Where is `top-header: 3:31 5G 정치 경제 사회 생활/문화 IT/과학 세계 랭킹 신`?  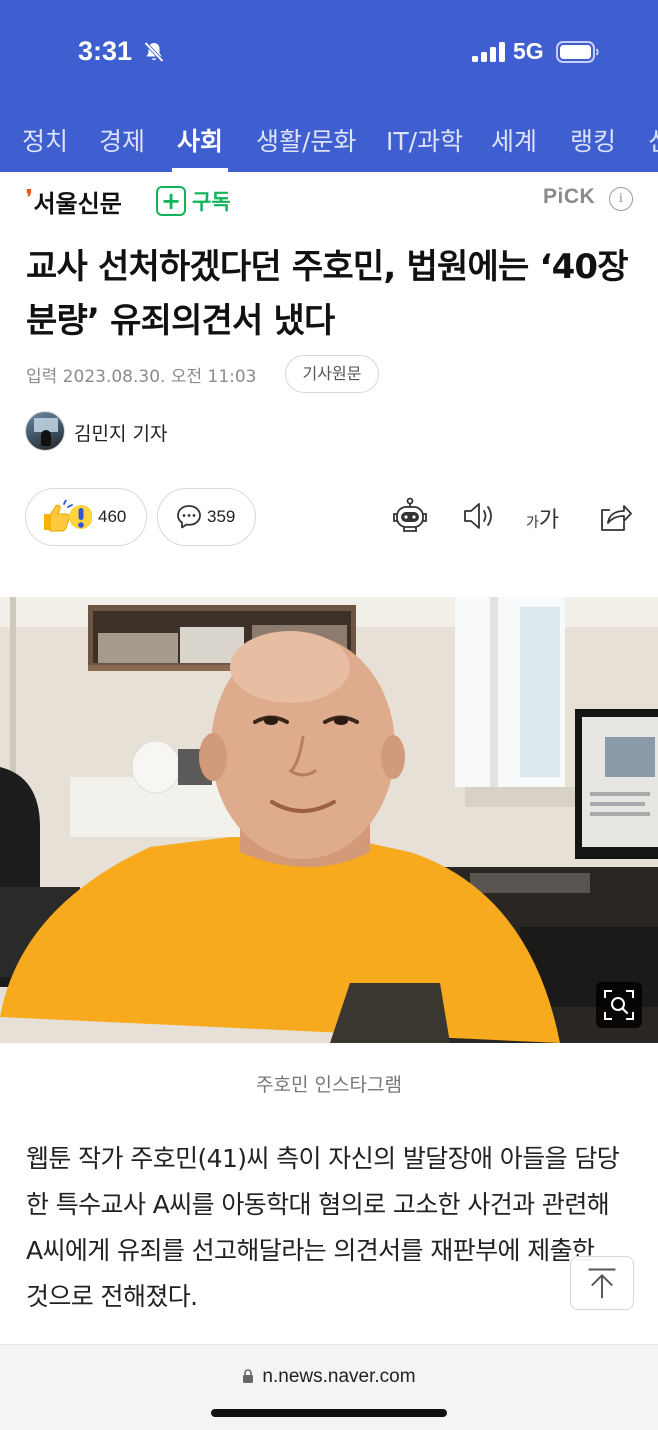
top-header: 3:31 5G 정치 경제 사회 생활/문화 IT/과학 세계 랭킹 신 is located at coordinates (329, 86).